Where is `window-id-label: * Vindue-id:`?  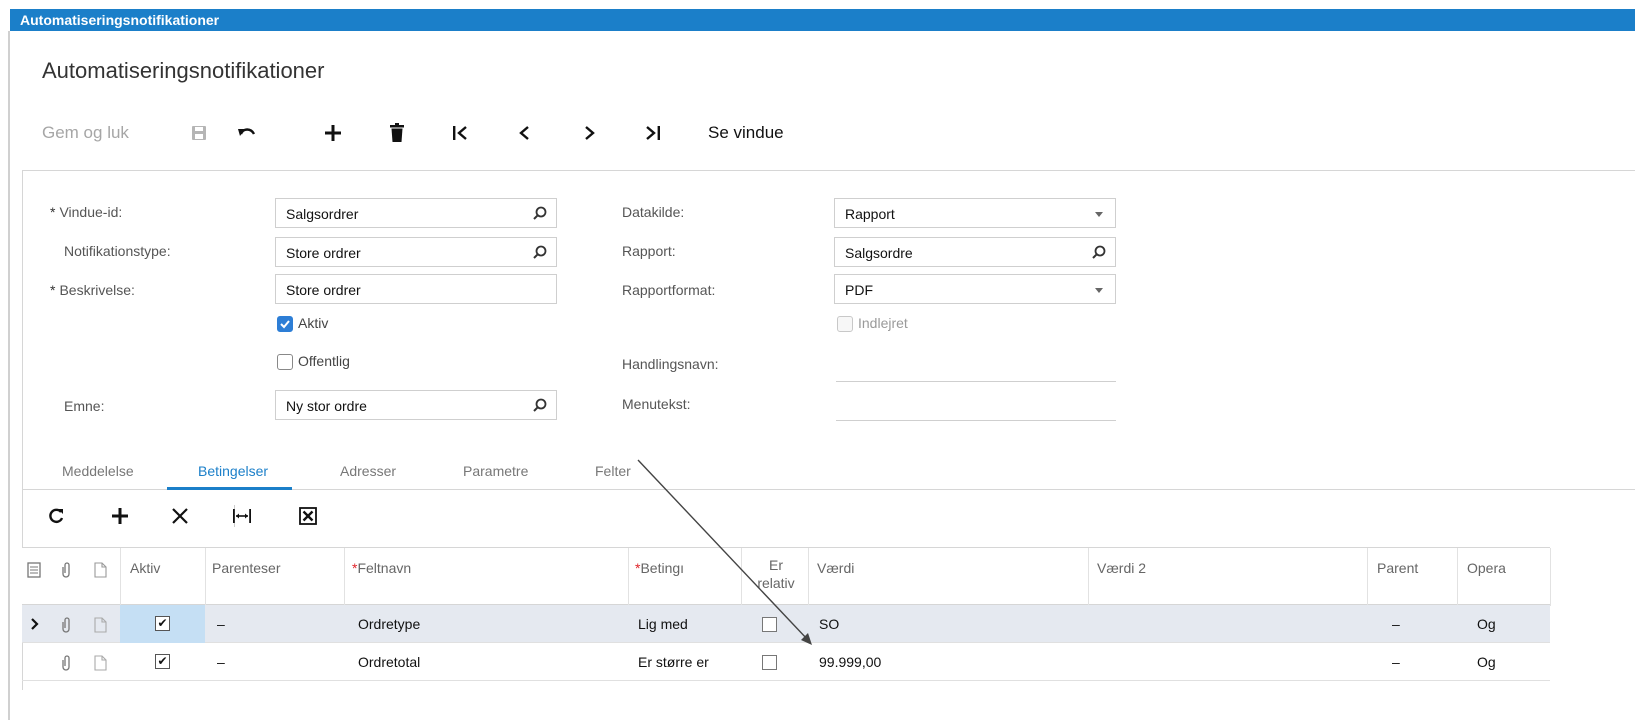 window-id-label: * Vindue-id: is located at coordinates (86, 212).